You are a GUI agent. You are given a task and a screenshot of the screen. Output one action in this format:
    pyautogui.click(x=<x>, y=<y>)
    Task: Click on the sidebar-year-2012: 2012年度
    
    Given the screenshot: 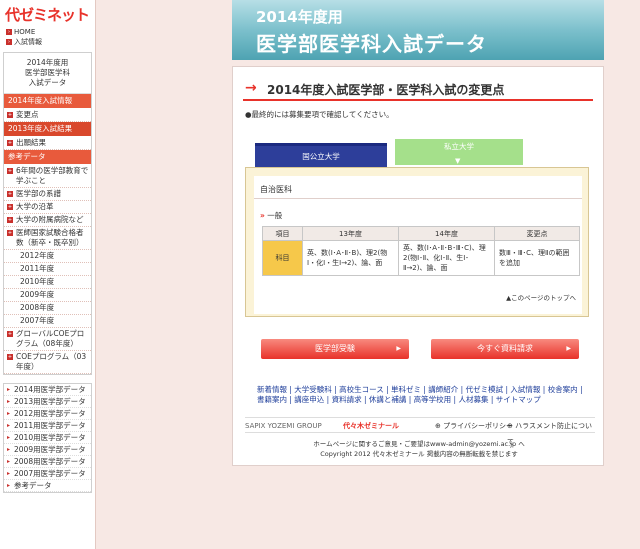 What is the action you would take?
    pyautogui.click(x=47, y=256)
    